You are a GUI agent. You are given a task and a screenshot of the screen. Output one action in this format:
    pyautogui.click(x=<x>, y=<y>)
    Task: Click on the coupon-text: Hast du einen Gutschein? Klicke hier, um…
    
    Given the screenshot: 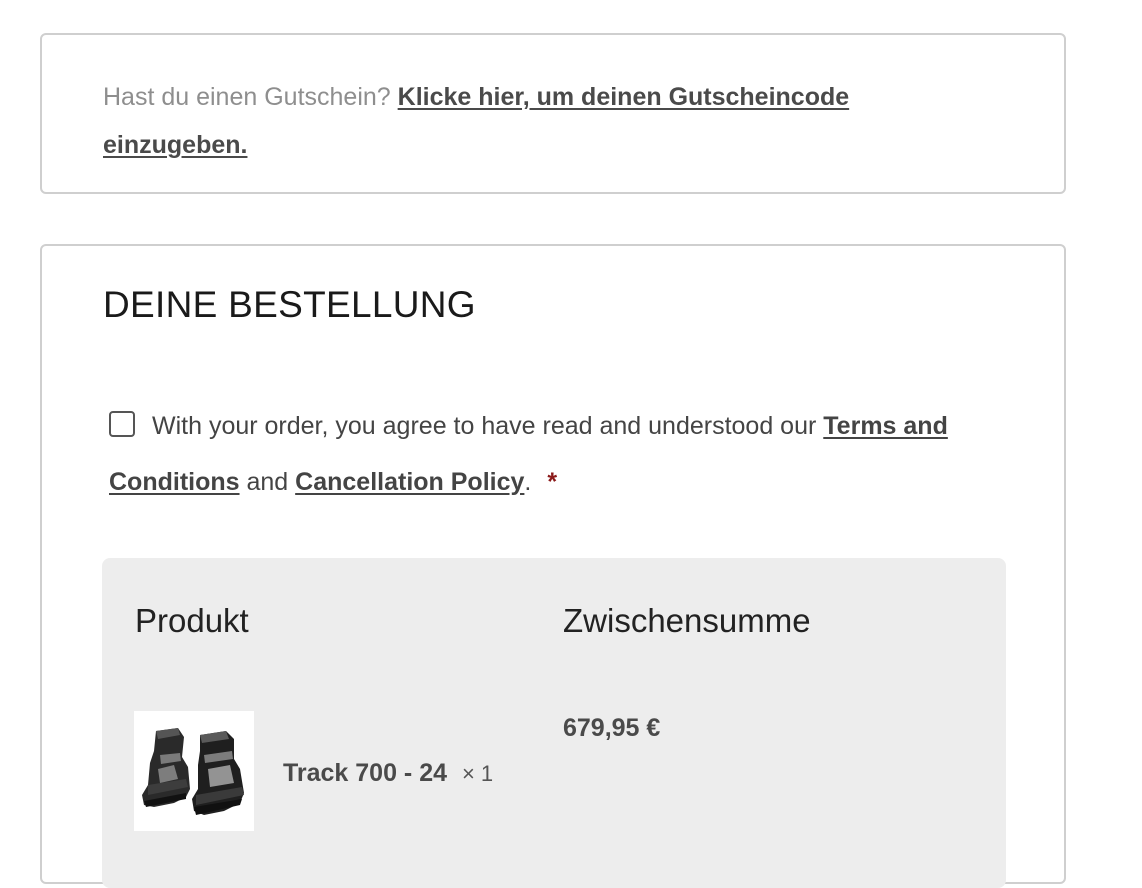 What is the action you would take?
    pyautogui.click(x=523, y=121)
    